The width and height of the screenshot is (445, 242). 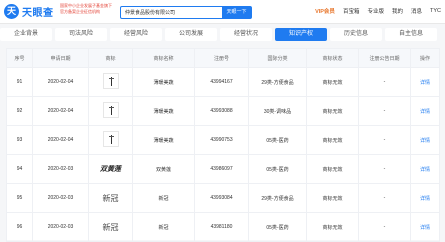 I want to click on user-avatar: TYC, so click(x=435, y=11).